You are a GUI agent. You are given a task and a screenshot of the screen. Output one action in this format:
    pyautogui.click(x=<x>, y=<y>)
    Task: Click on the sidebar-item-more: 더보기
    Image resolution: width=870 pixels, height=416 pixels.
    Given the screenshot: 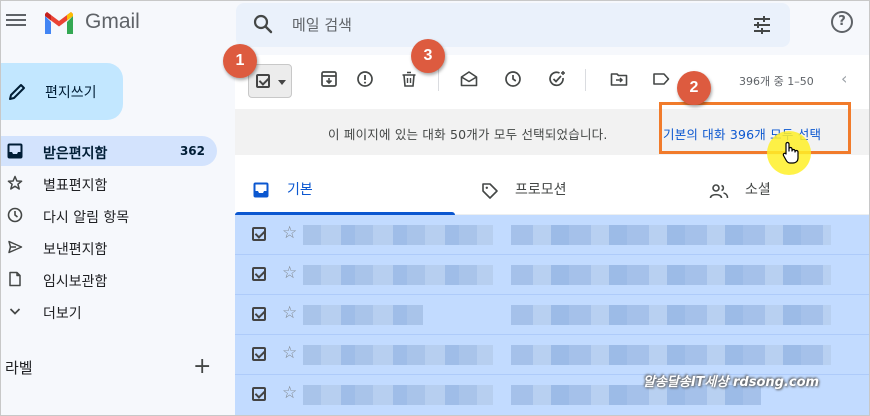 What is the action you would take?
    pyautogui.click(x=109, y=311)
    